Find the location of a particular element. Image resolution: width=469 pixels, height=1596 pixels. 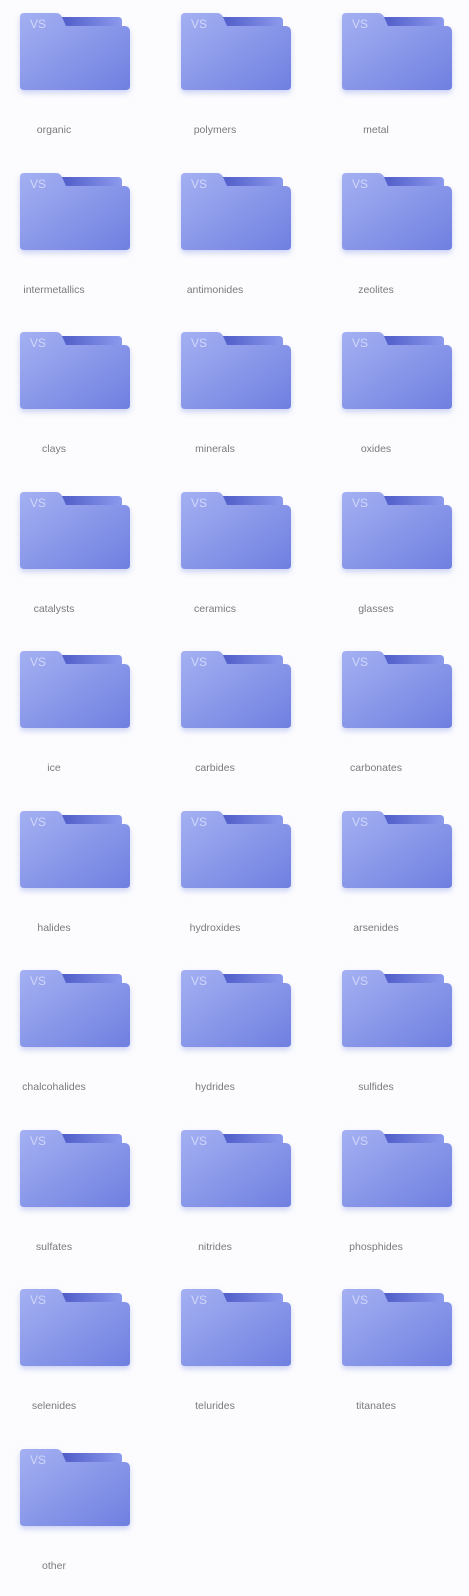

folder-item-catalysts: VS catalysts is located at coordinates (80, 559).